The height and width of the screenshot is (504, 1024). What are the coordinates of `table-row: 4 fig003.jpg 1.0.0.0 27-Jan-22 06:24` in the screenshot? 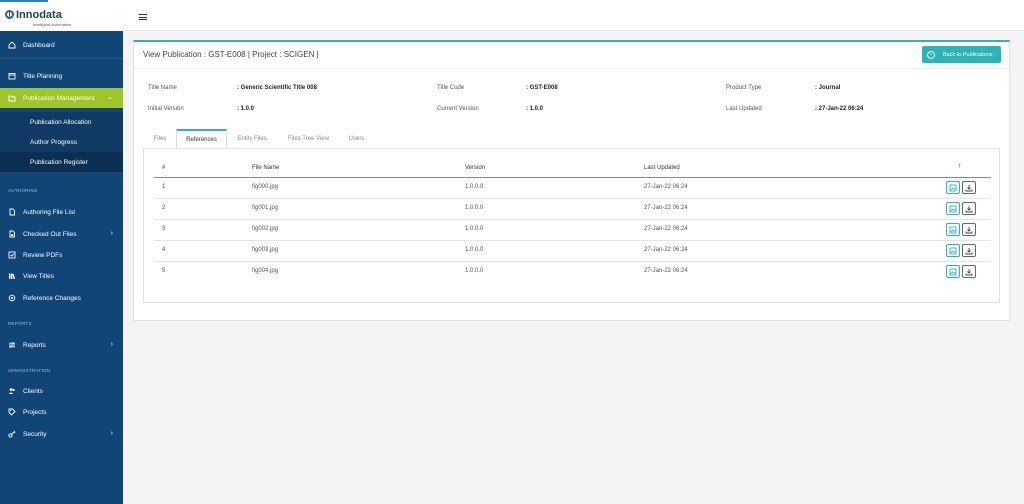 It's located at (572, 250).